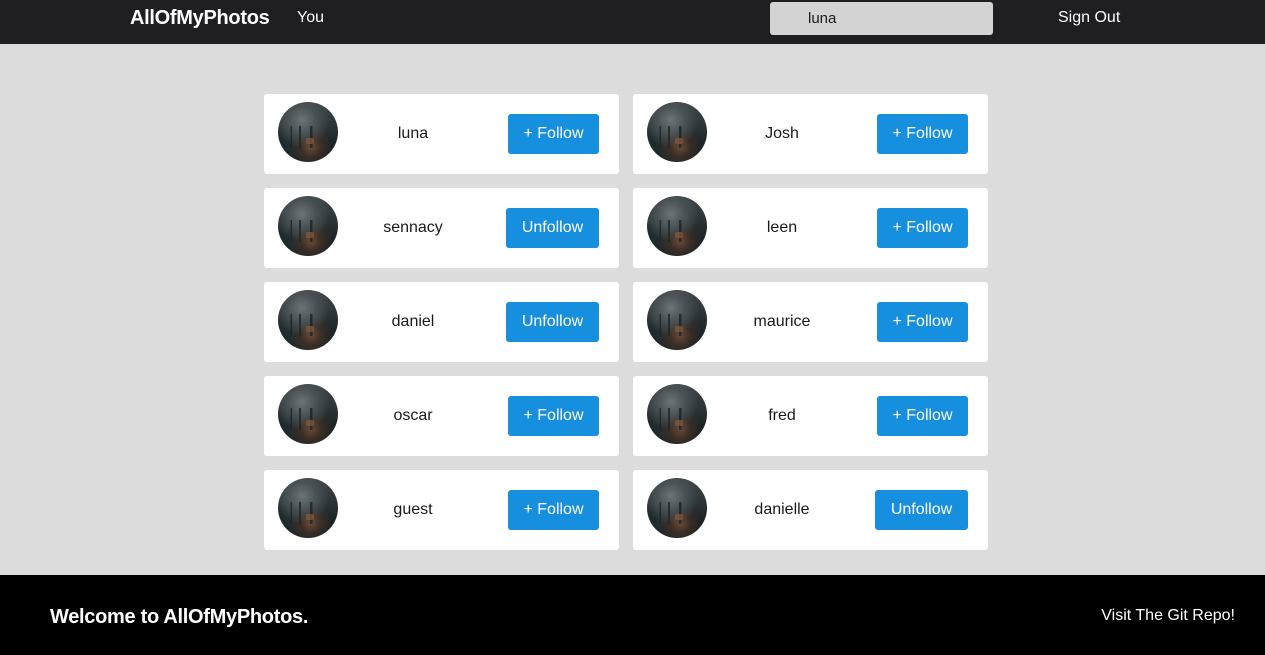 This screenshot has width=1265, height=655. I want to click on user-card: Josh + Follow, so click(810, 134).